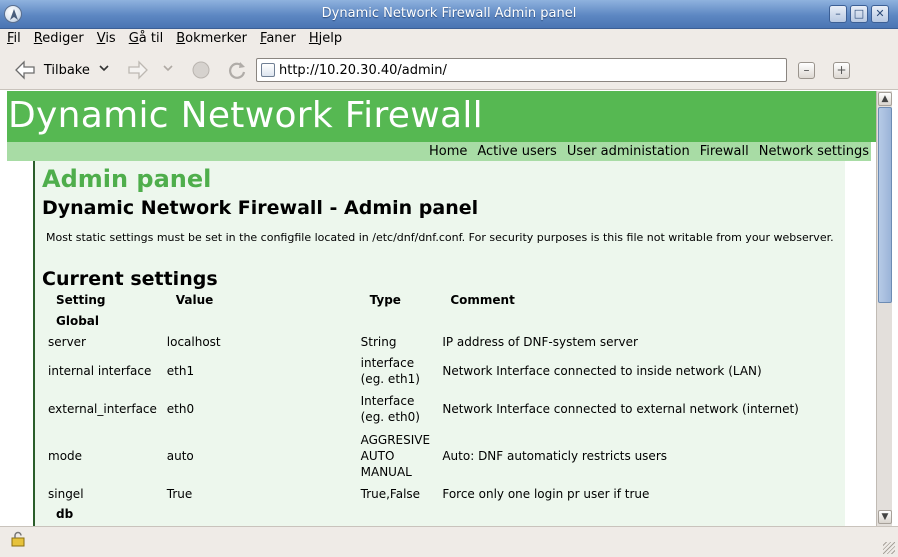  What do you see at coordinates (482, 300) in the screenshot?
I see `column-header: Comment` at bounding box center [482, 300].